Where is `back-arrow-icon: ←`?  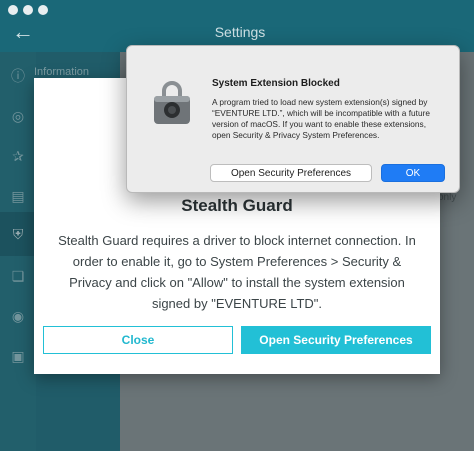 back-arrow-icon: ← is located at coordinates (24, 32).